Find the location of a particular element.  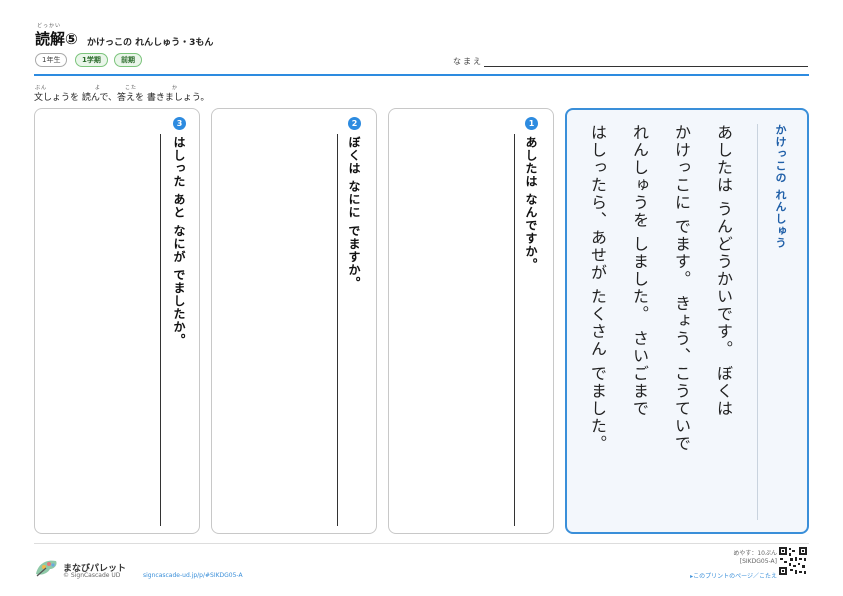

answer-page-link: ▸このプリントのページ／こたえ is located at coordinates (733, 575).